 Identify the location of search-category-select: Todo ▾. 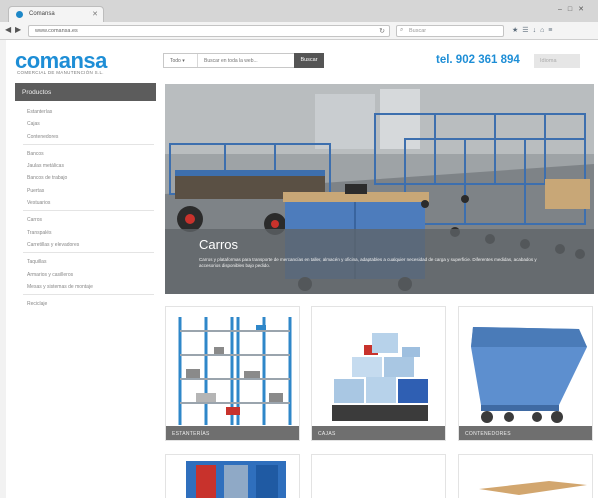
(181, 60).